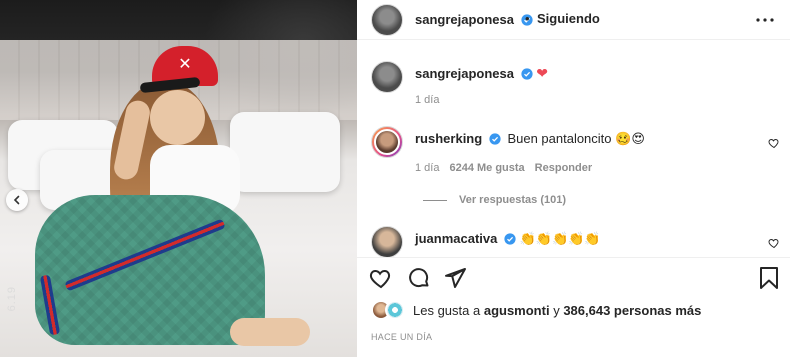 This screenshot has height=357, width=790. What do you see at coordinates (573, 275) in the screenshot?
I see `action-bar` at bounding box center [573, 275].